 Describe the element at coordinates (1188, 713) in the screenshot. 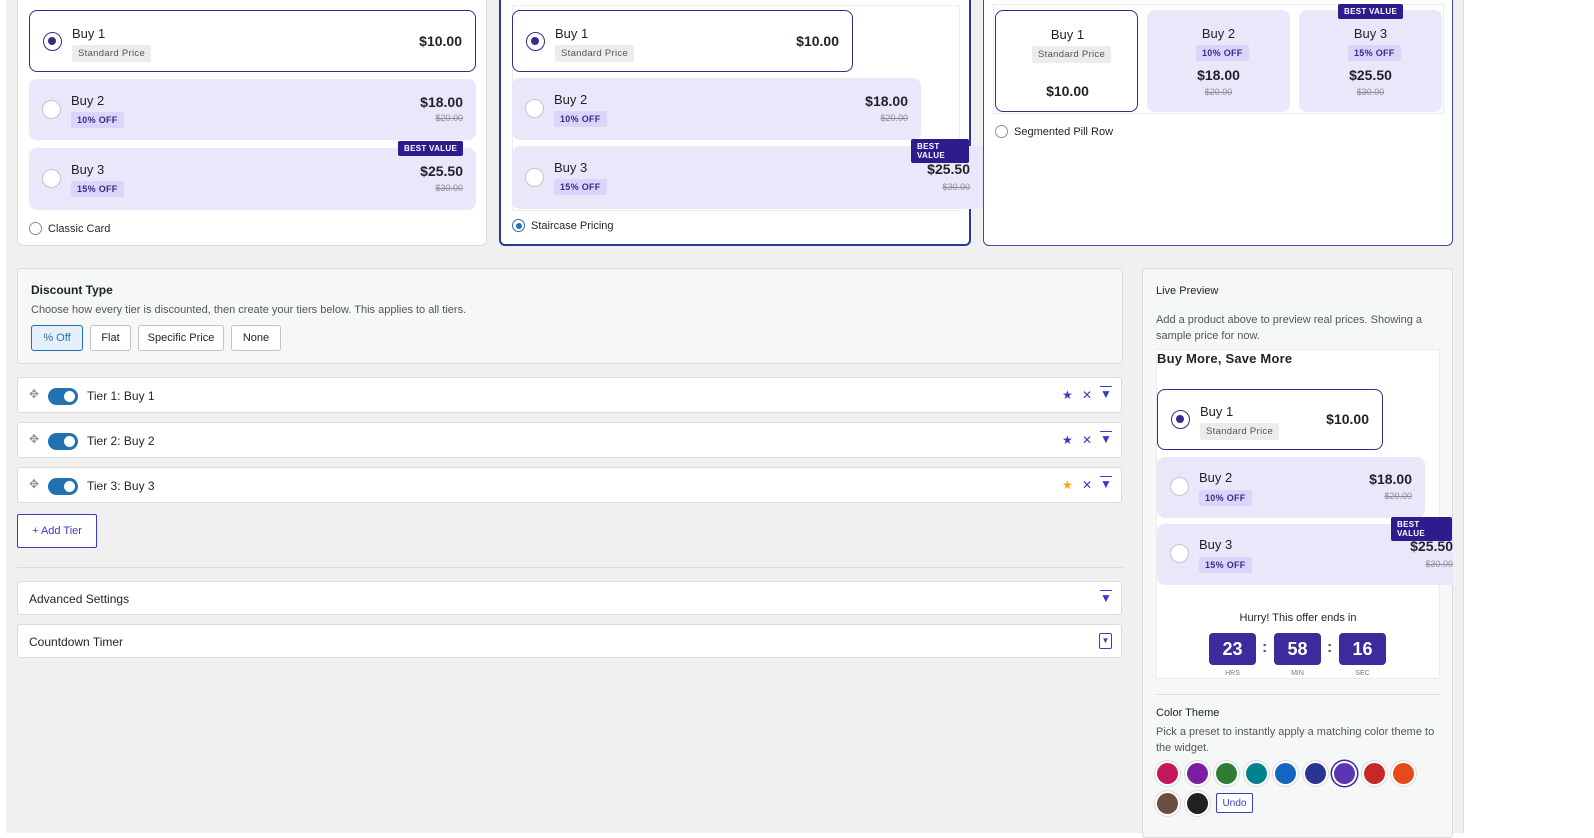

I see `theme-title: Color Theme` at that location.